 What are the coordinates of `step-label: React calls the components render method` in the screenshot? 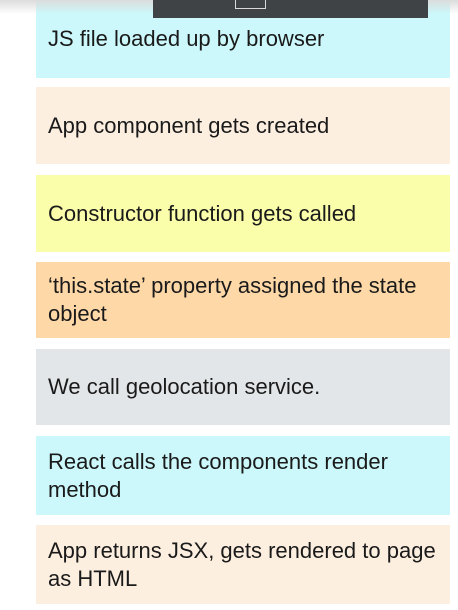 It's located at (218, 475).